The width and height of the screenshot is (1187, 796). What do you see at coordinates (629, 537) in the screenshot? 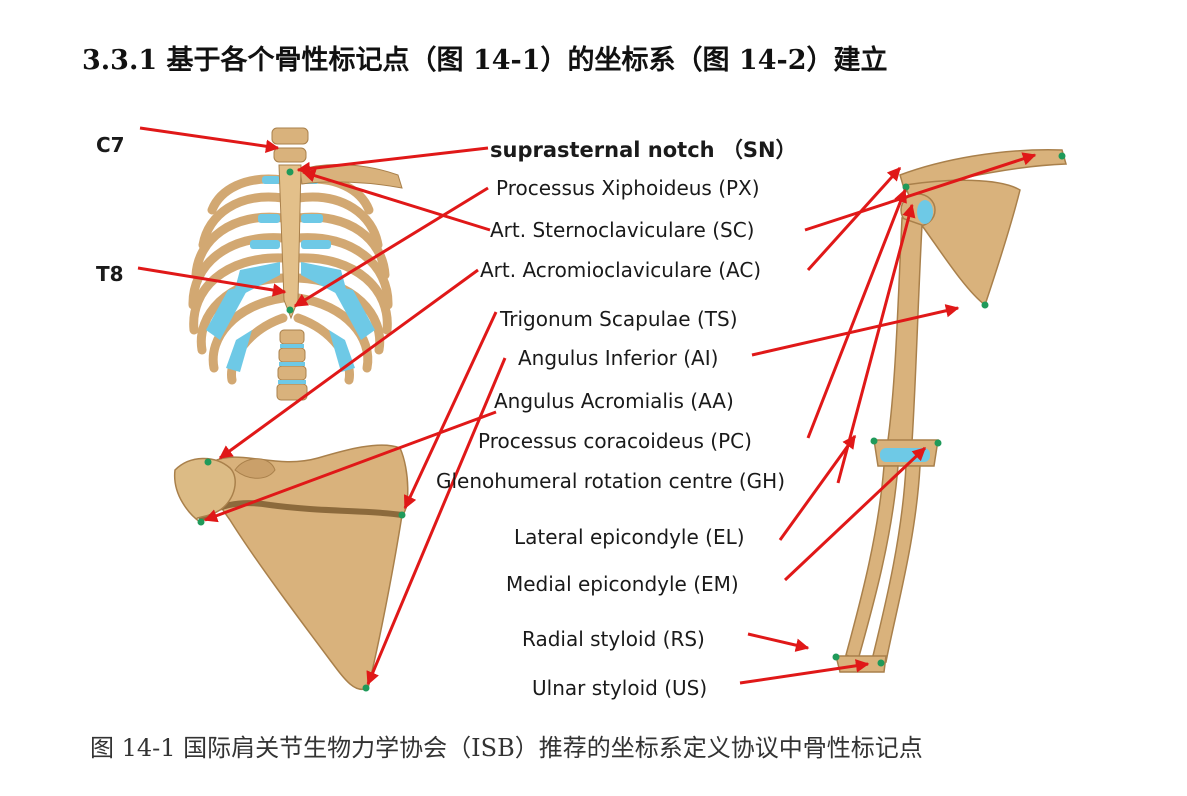
I see `label-lateral-epicondyle: Lateral epicondyle (EL)` at bounding box center [629, 537].